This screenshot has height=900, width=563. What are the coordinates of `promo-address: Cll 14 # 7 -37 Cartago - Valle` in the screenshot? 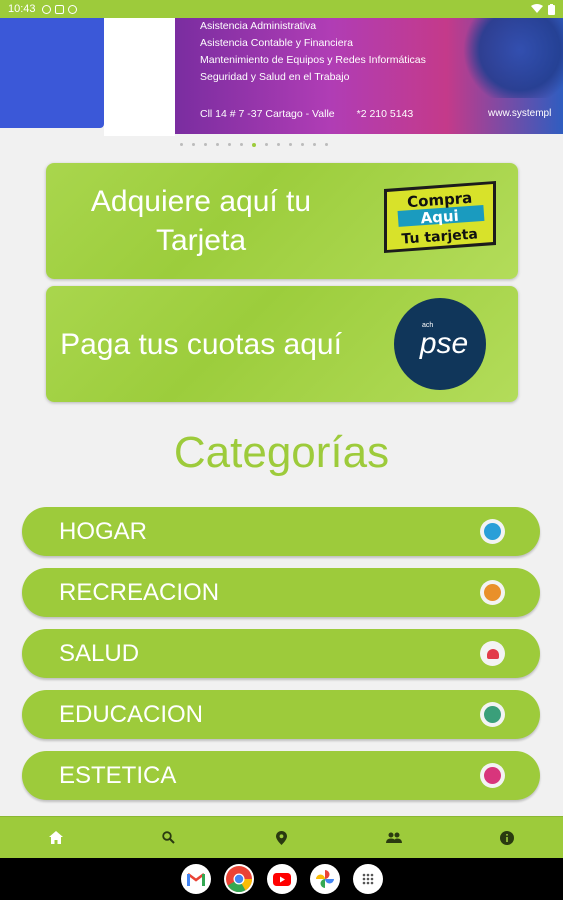 It's located at (267, 114).